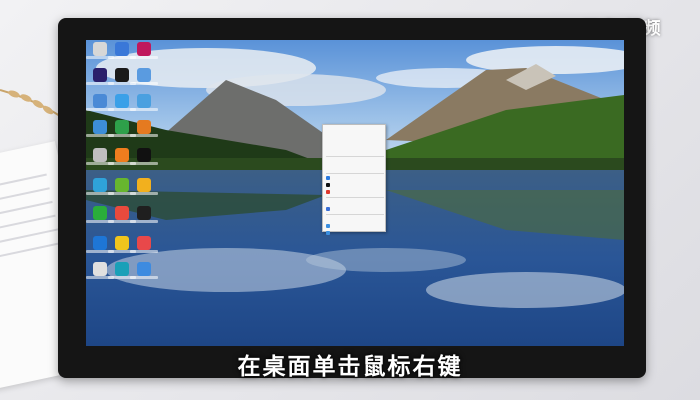 Image resolution: width=700 pixels, height=400 pixels. I want to click on maxthon-browser-icon, so click(122, 52).